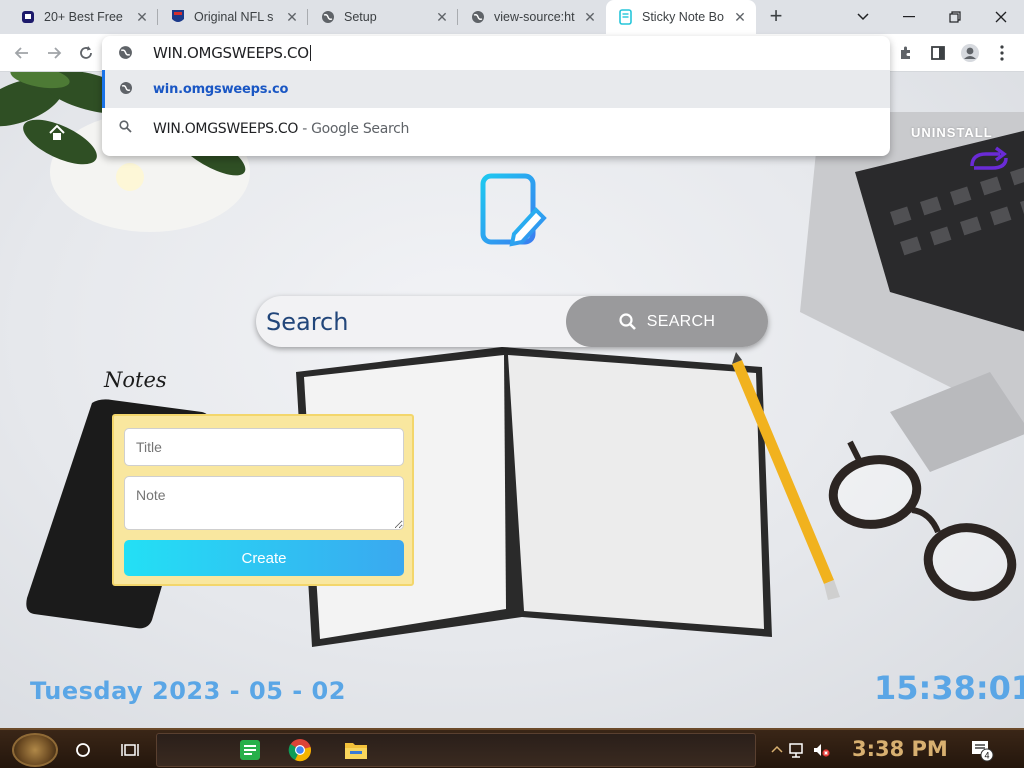 This screenshot has width=1024, height=768. I want to click on tab-title: Original NFL s, so click(234, 17).